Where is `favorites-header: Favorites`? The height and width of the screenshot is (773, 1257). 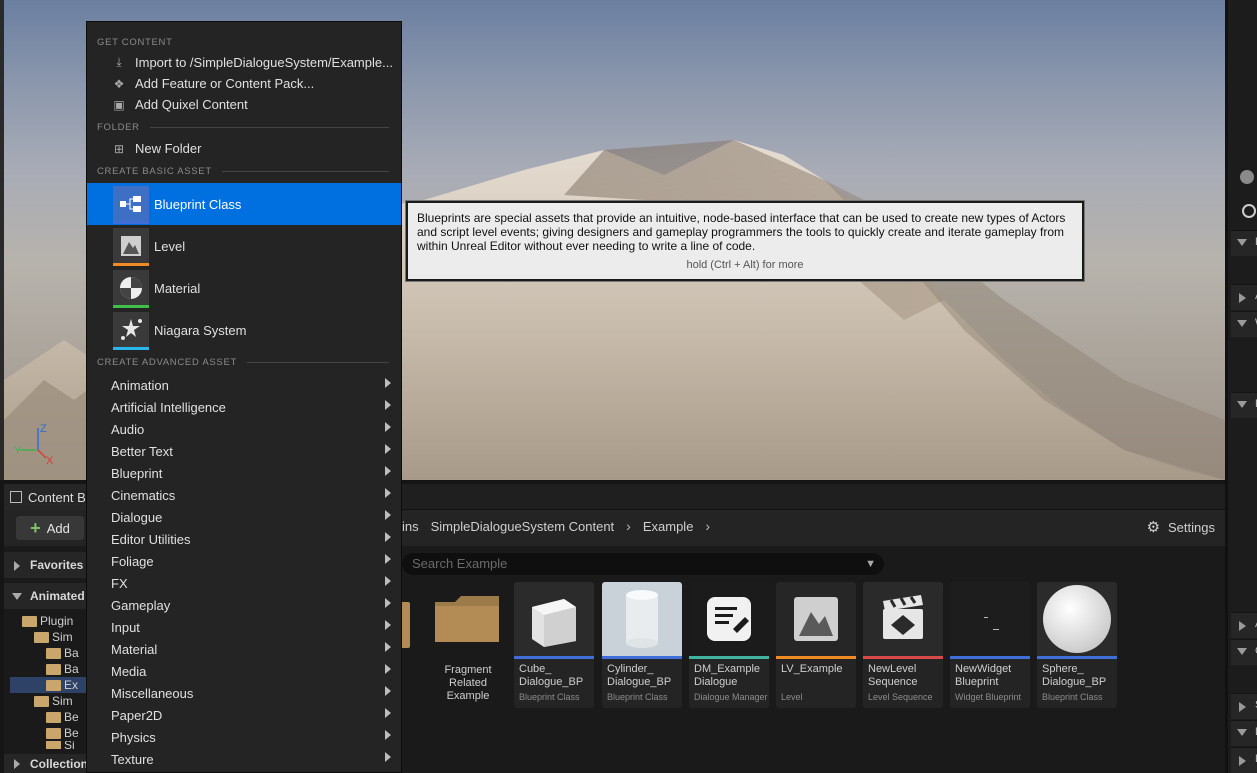
favorites-header: Favorites is located at coordinates (45, 565).